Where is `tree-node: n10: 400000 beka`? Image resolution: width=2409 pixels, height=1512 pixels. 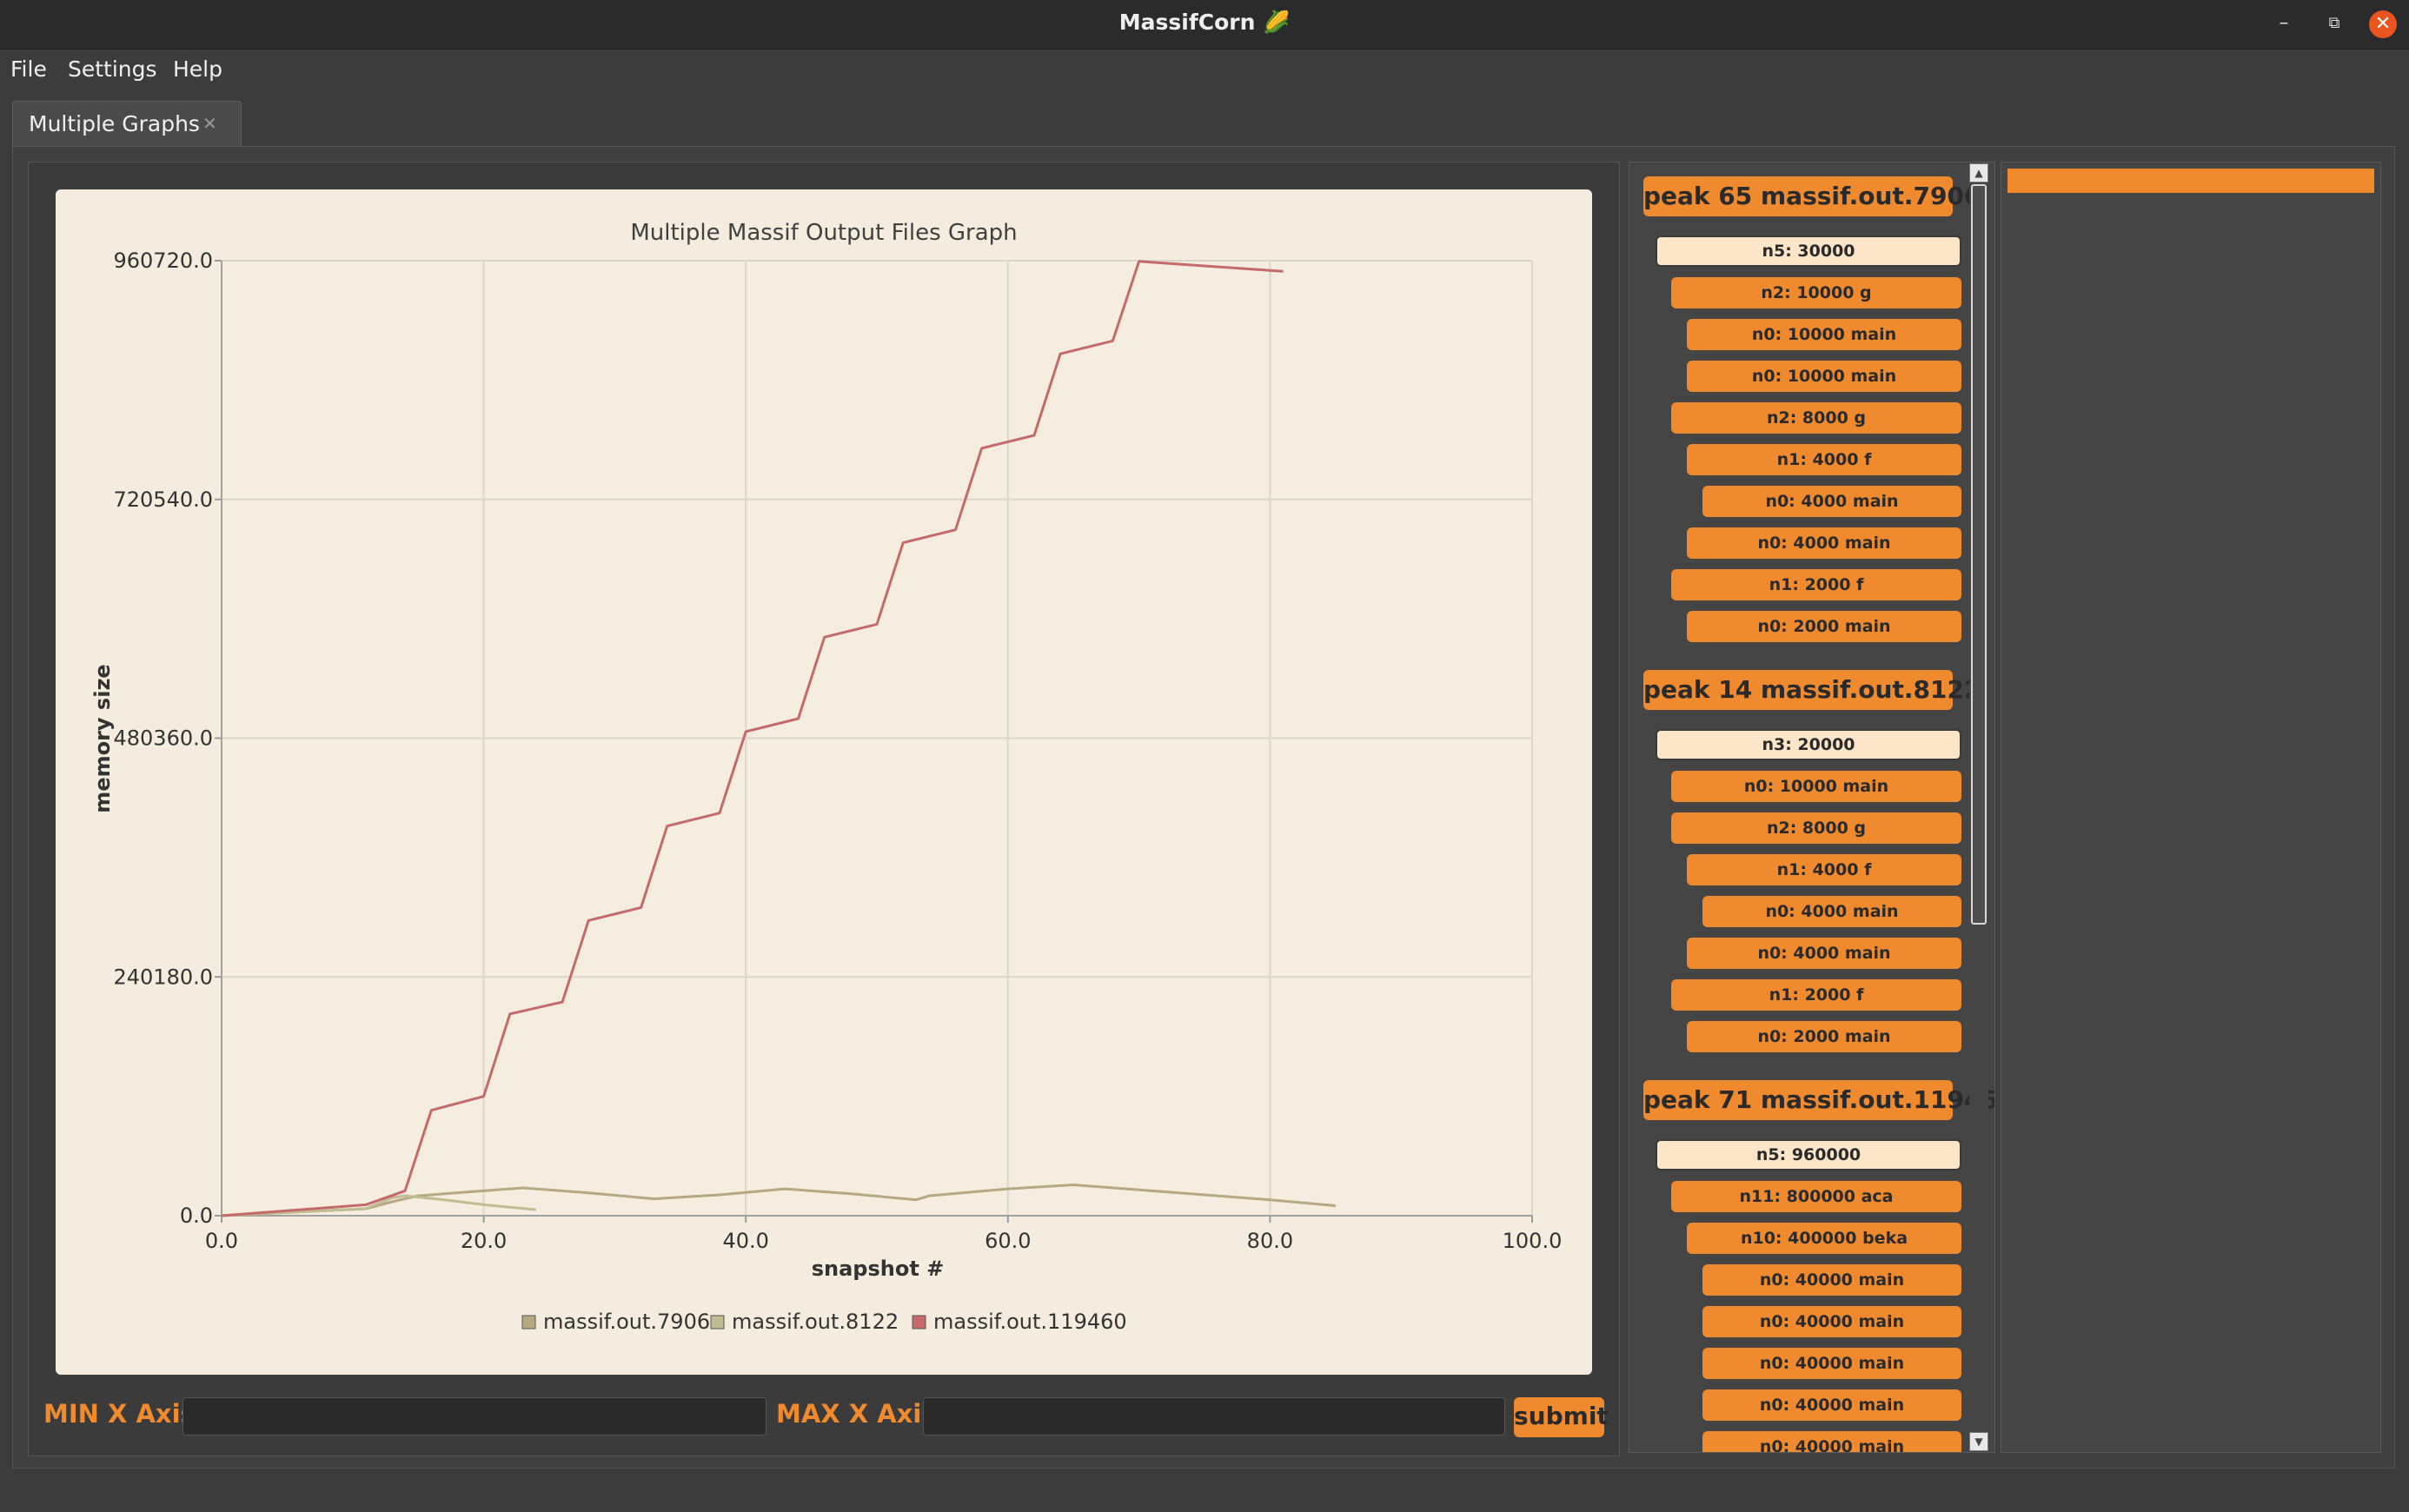 tree-node: n10: 400000 beka is located at coordinates (1824, 1238).